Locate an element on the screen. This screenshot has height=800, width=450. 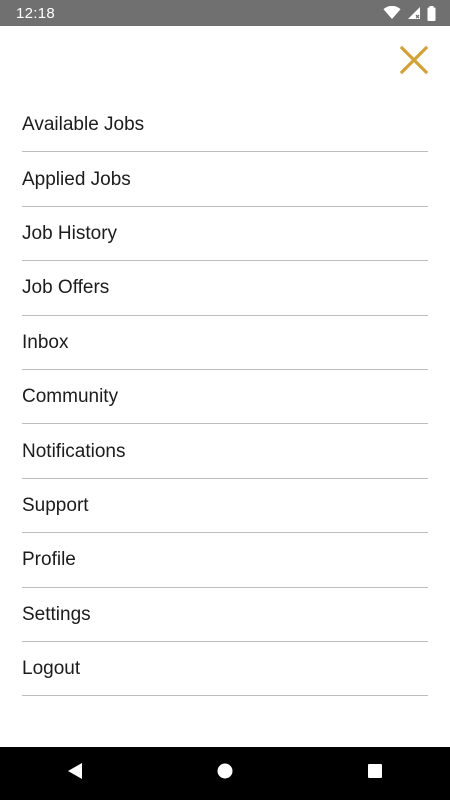
menu-item-notifications: Notifications is located at coordinates (225, 451).